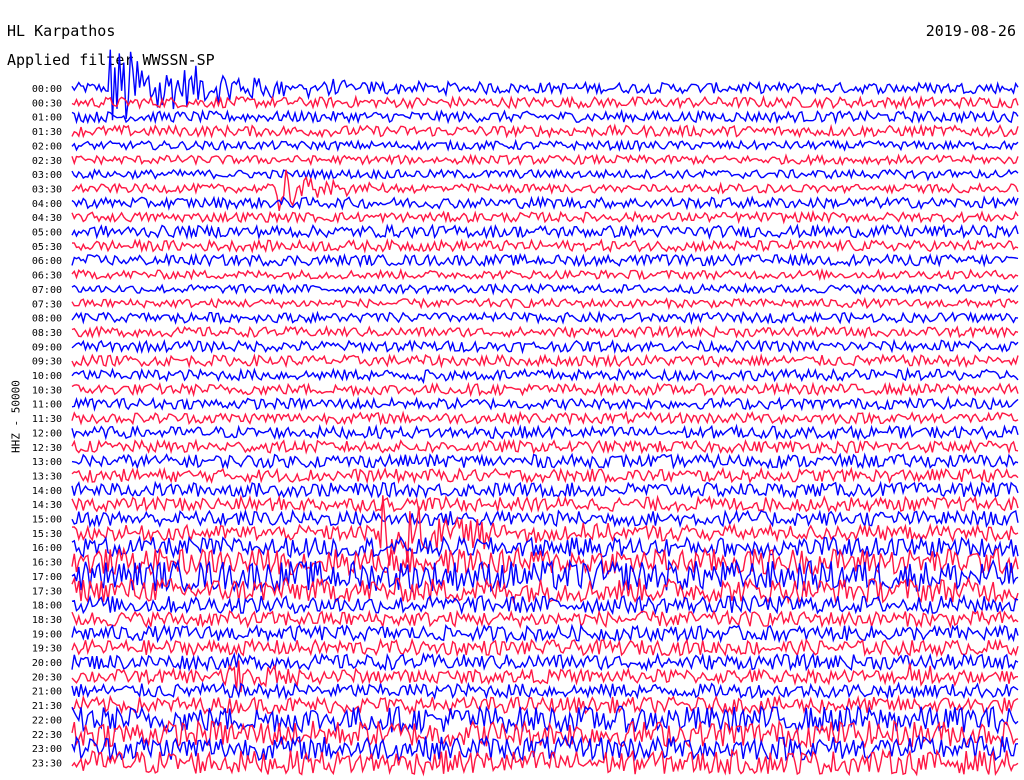 The height and width of the screenshot is (780, 1024). What do you see at coordinates (47, 290) in the screenshot?
I see `row-time-label: 07:00` at bounding box center [47, 290].